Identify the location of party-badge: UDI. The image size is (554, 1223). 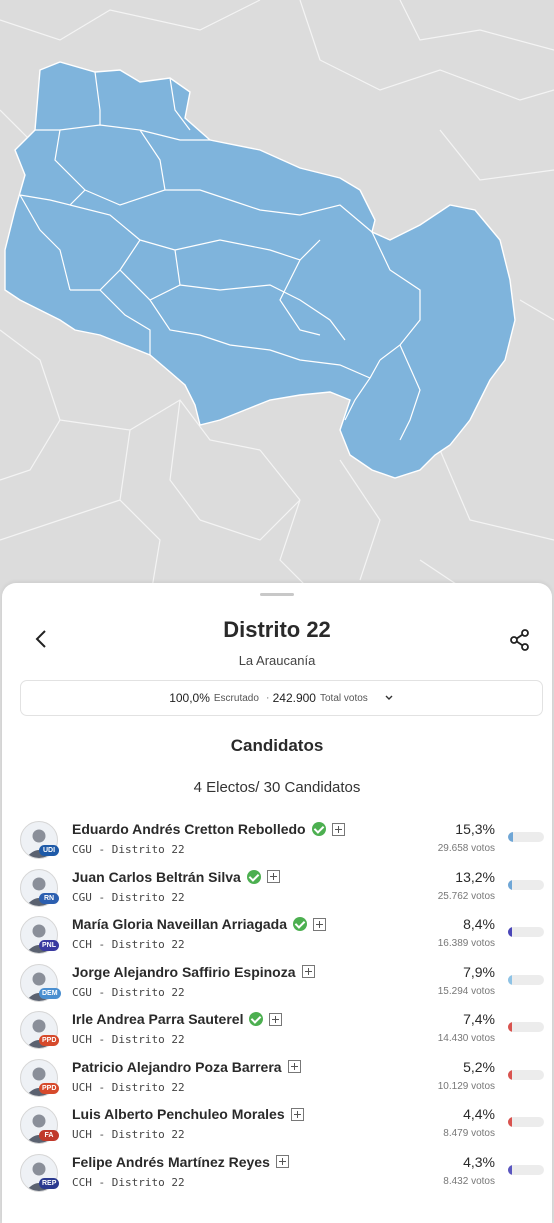
(49, 850).